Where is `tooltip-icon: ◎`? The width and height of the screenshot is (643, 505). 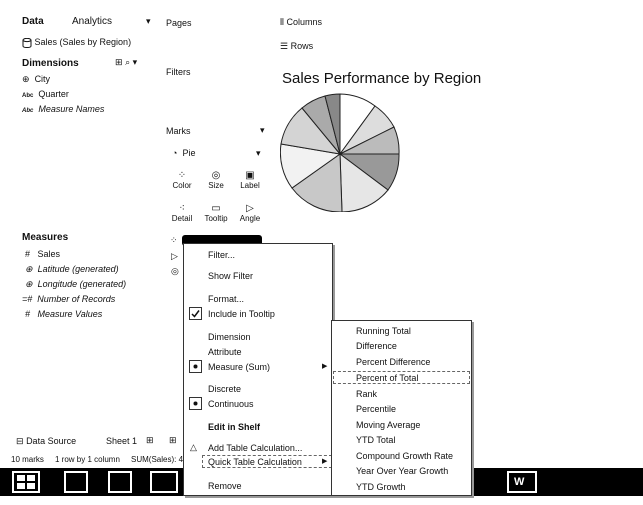
tooltip-icon: ◎ is located at coordinates (175, 271).